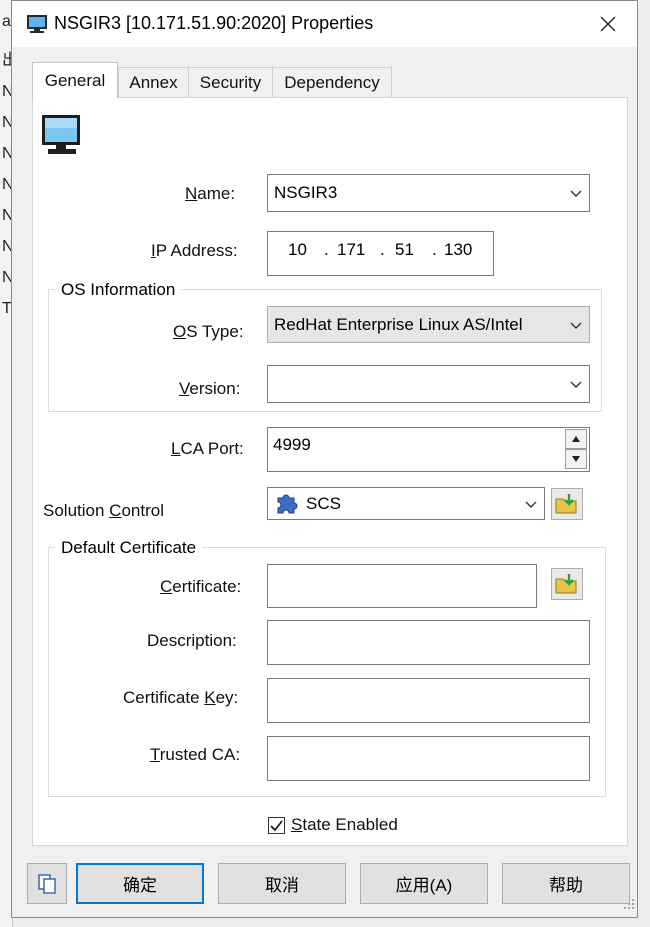 This screenshot has height=927, width=650. What do you see at coordinates (344, 824) in the screenshot?
I see `state-enabled-label: State Enabled` at bounding box center [344, 824].